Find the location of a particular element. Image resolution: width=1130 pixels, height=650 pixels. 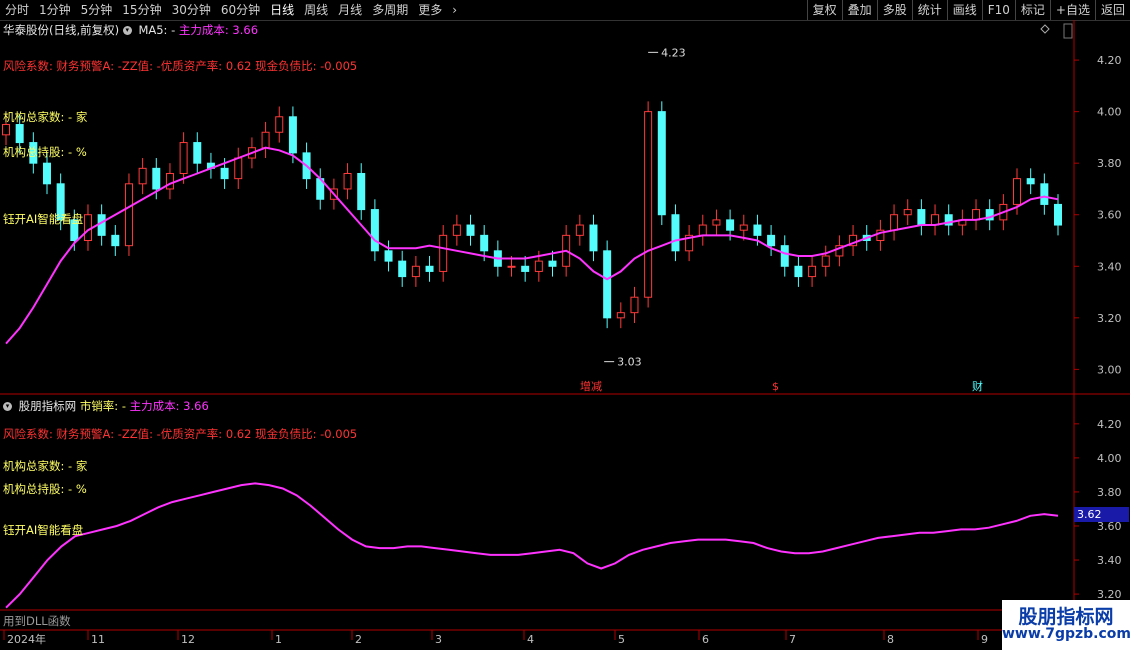

toolbar-button-6: 标记 is located at coordinates (1032, 10).